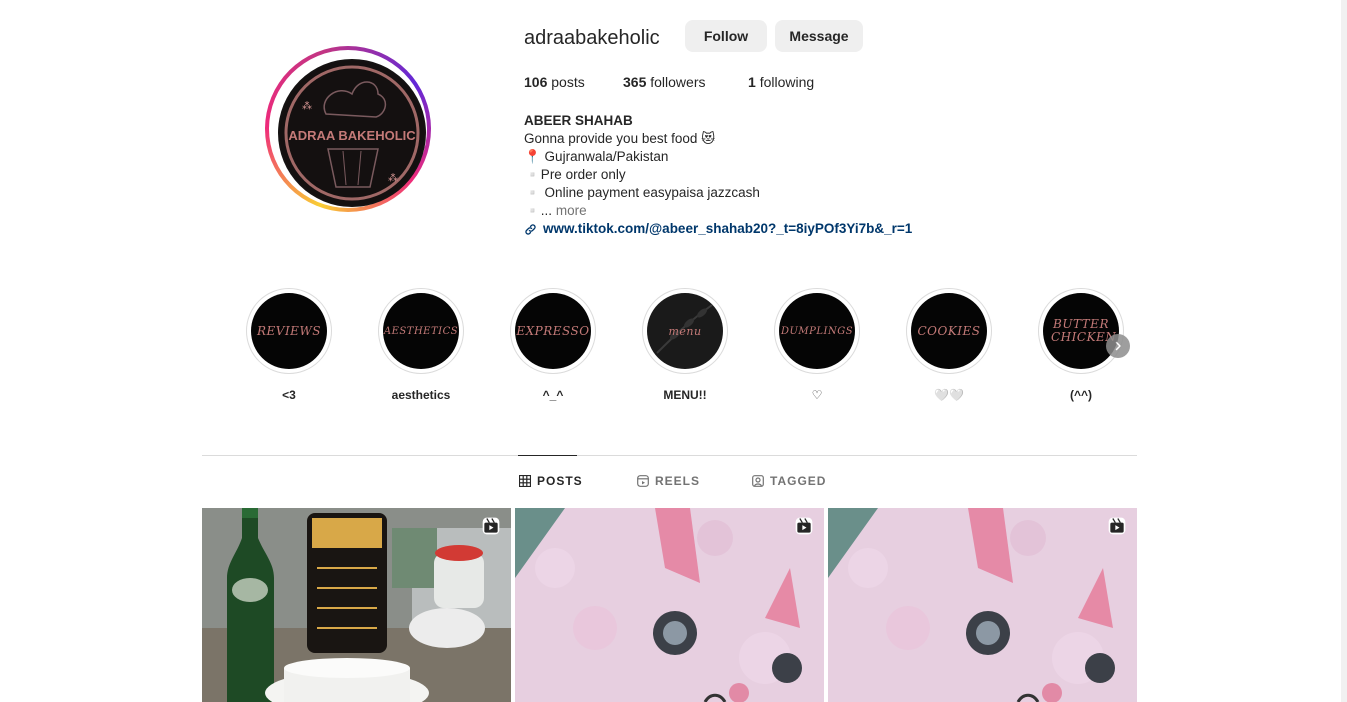 This screenshot has width=1347, height=702. Describe the element at coordinates (781, 82) in the screenshot. I see `following-link: 1 following` at that location.